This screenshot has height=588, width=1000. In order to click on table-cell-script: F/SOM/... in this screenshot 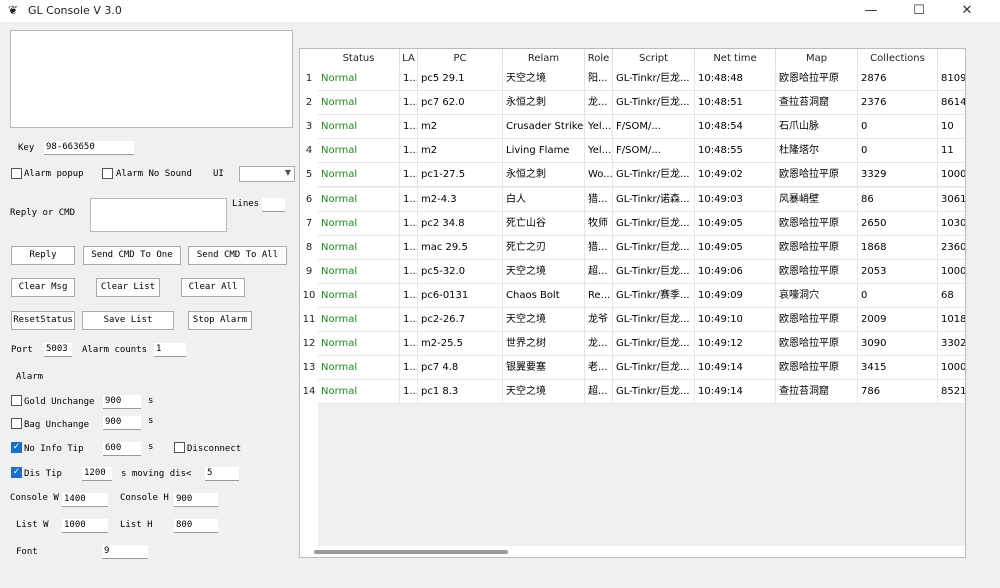, I will do `click(654, 127)`.